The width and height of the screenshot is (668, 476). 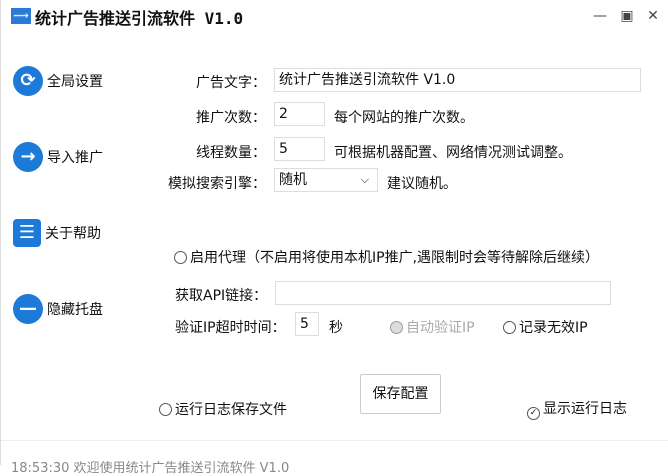 I want to click on auto-verify-radio: 自动验证IP, so click(x=432, y=327).